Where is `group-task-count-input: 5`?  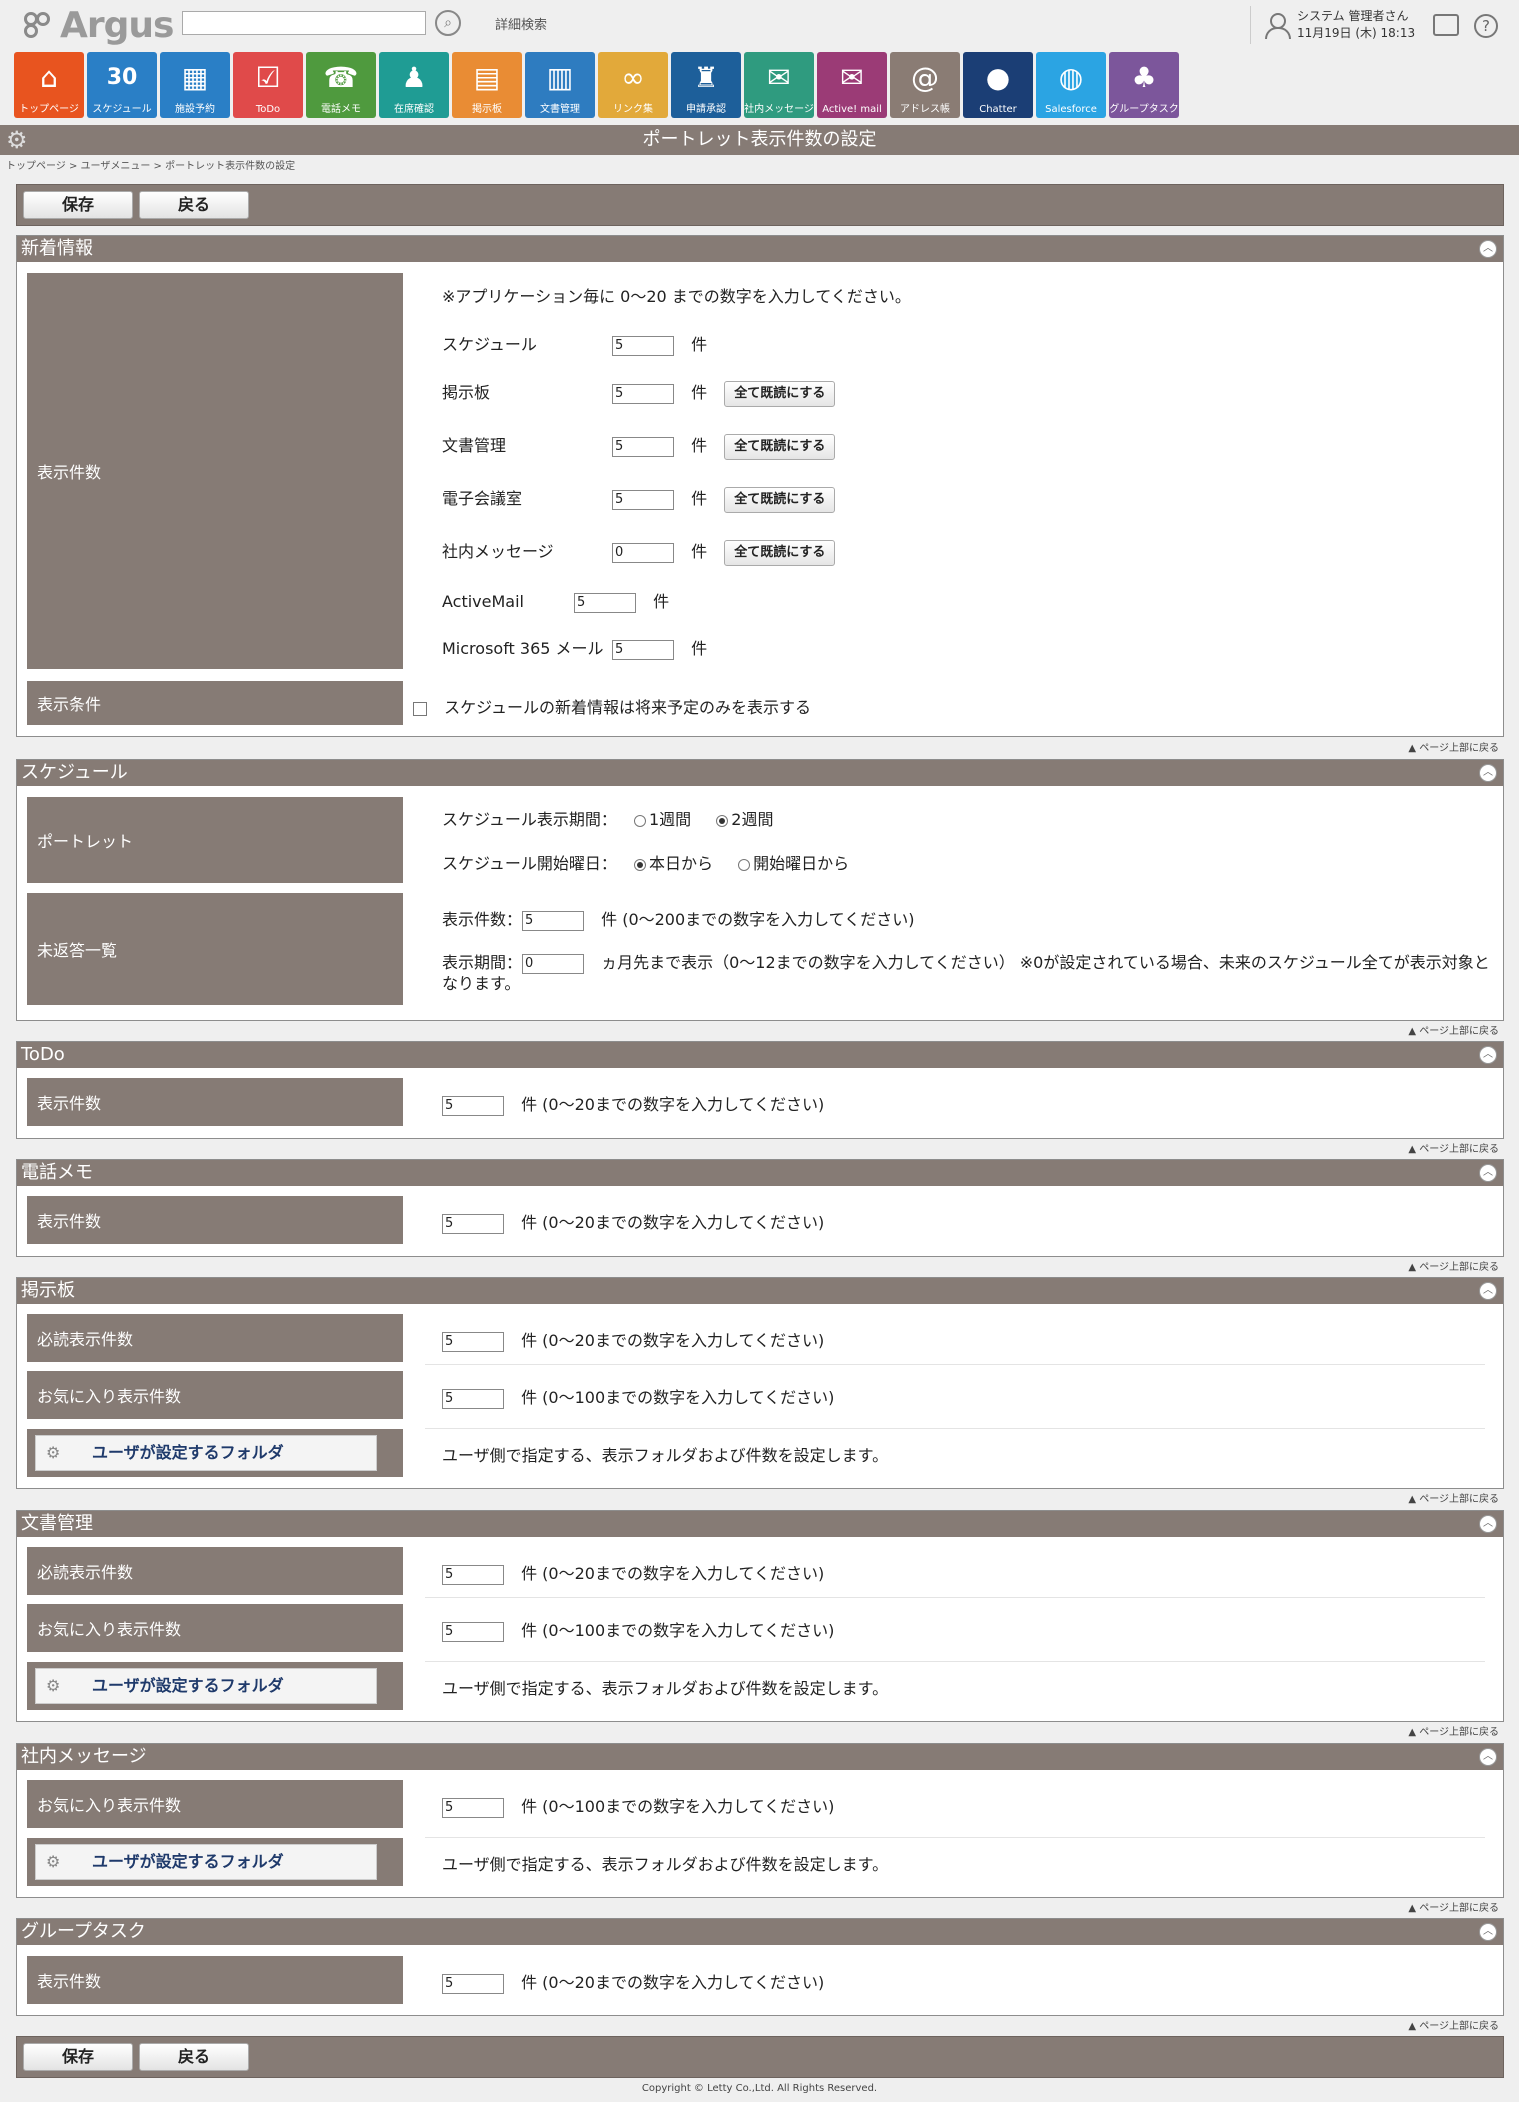
group-task-count-input: 5 is located at coordinates (473, 1983).